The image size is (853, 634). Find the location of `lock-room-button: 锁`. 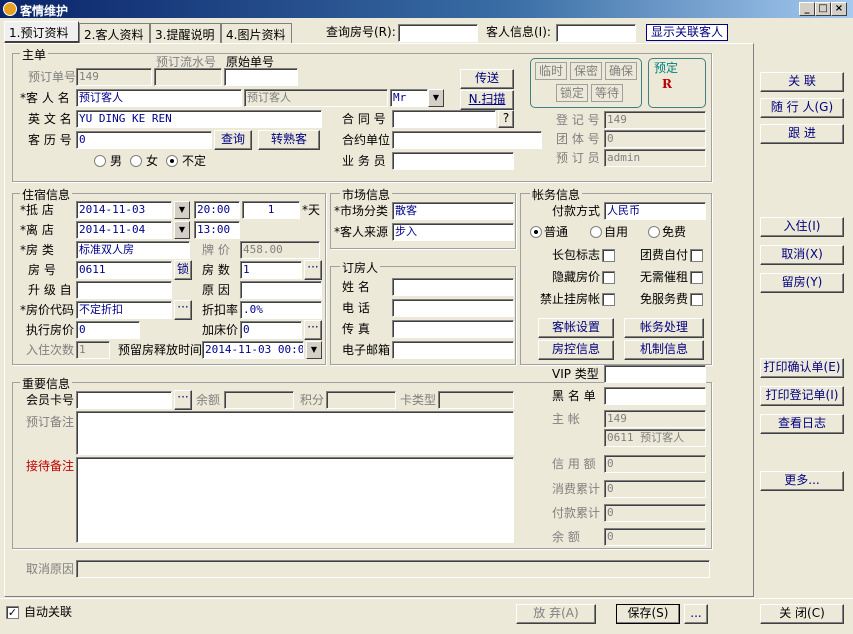

lock-room-button: 锁 is located at coordinates (183, 270).